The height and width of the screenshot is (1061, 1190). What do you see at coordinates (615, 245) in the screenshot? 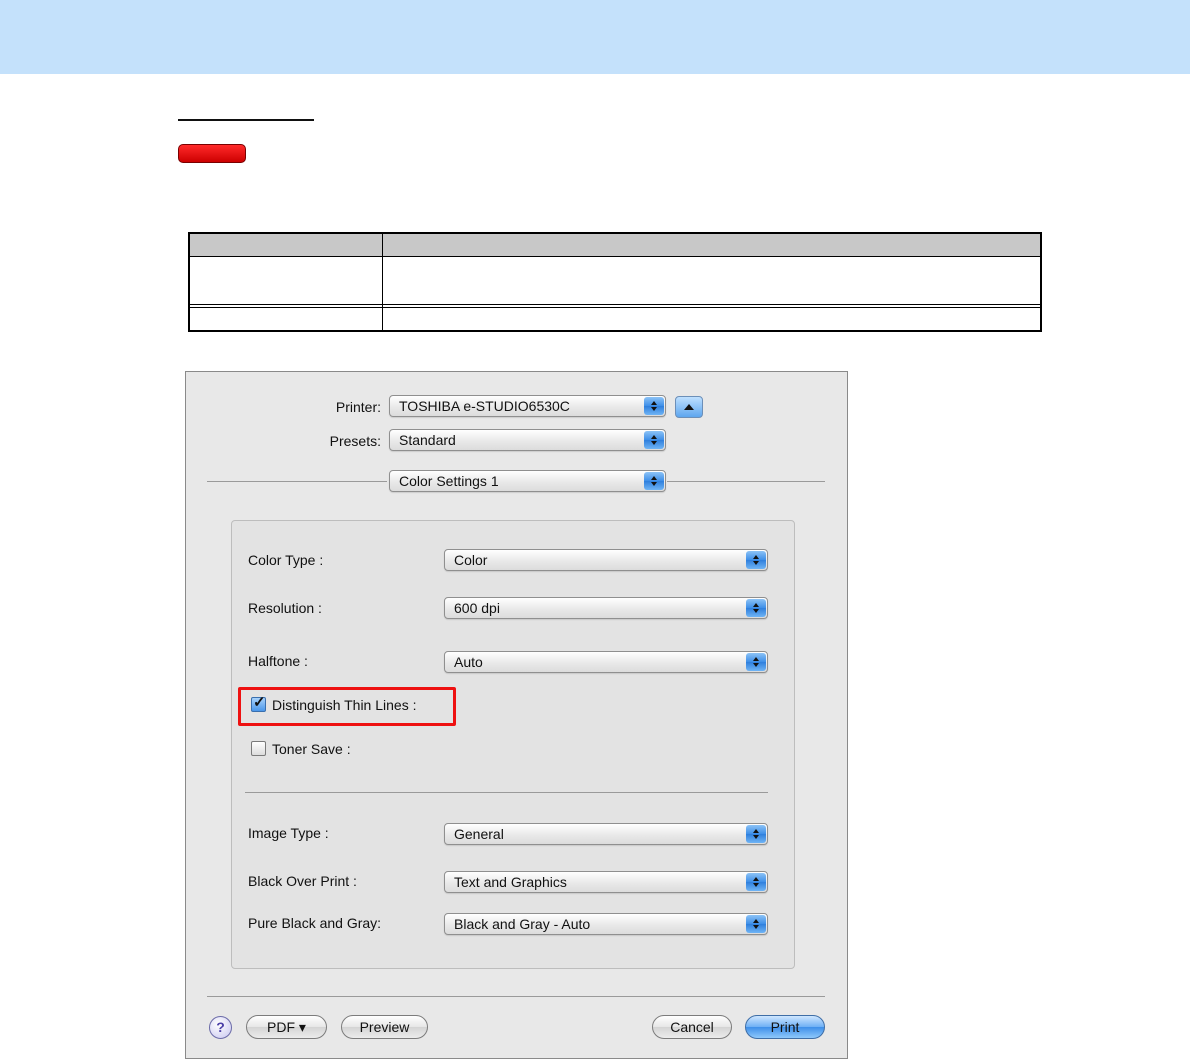
I see `table-header-row` at bounding box center [615, 245].